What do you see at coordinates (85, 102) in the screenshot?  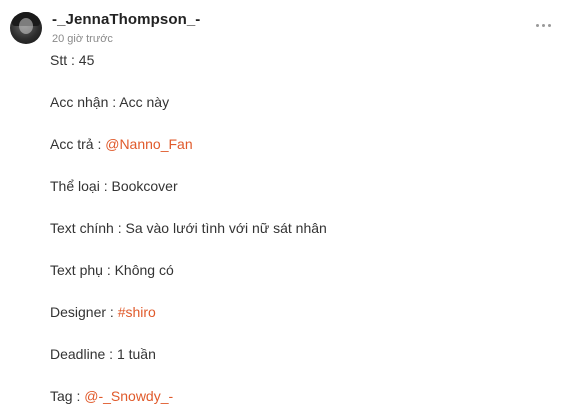 I see `acc-nhan-label: Acc nhận :` at bounding box center [85, 102].